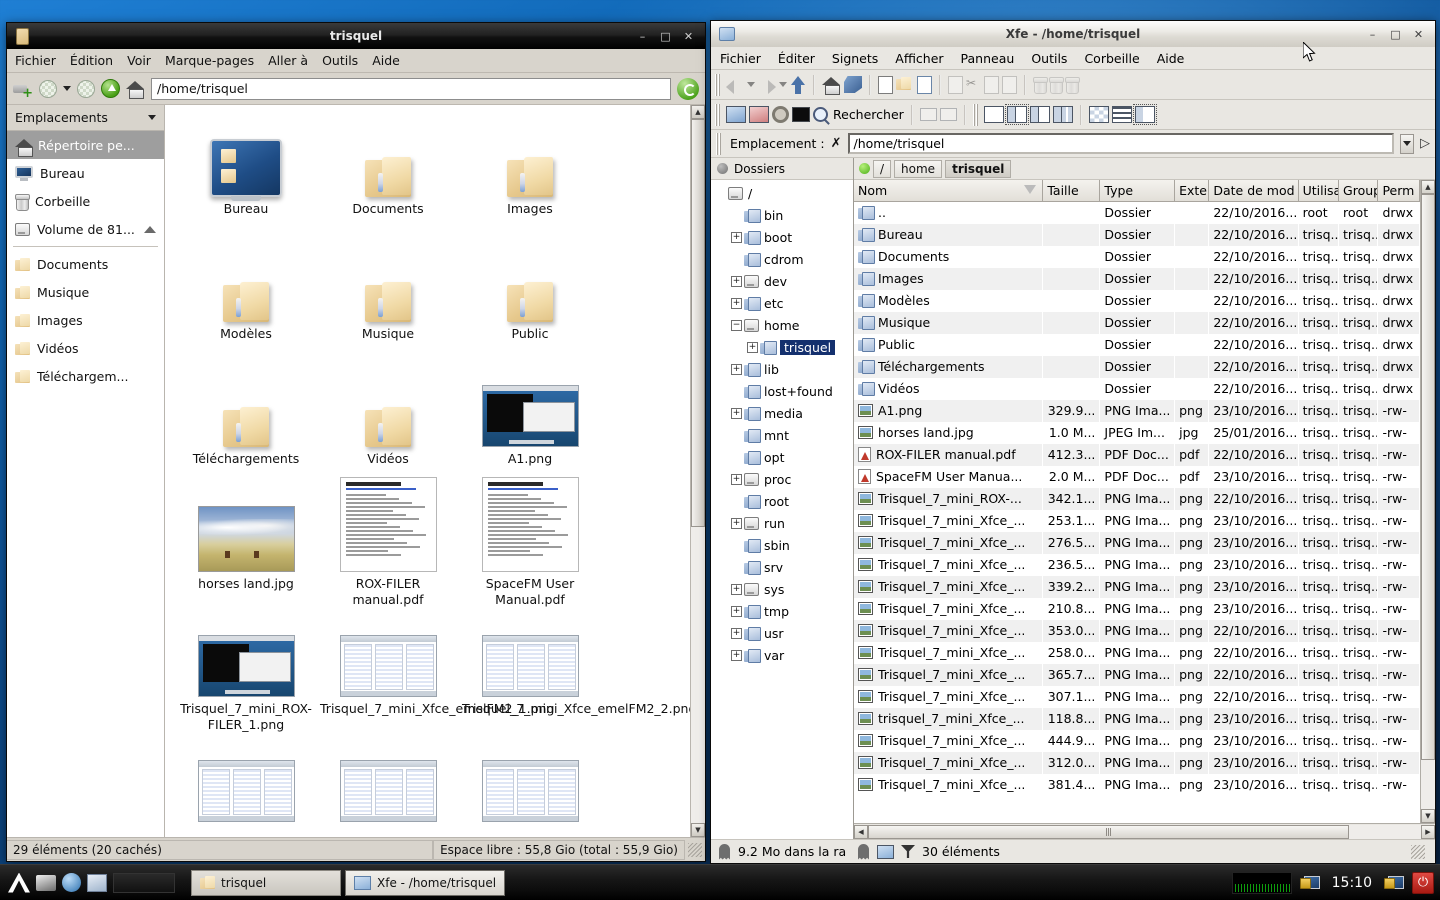  Describe the element at coordinates (919, 58) in the screenshot. I see `menu-afficher: Afficher` at that location.